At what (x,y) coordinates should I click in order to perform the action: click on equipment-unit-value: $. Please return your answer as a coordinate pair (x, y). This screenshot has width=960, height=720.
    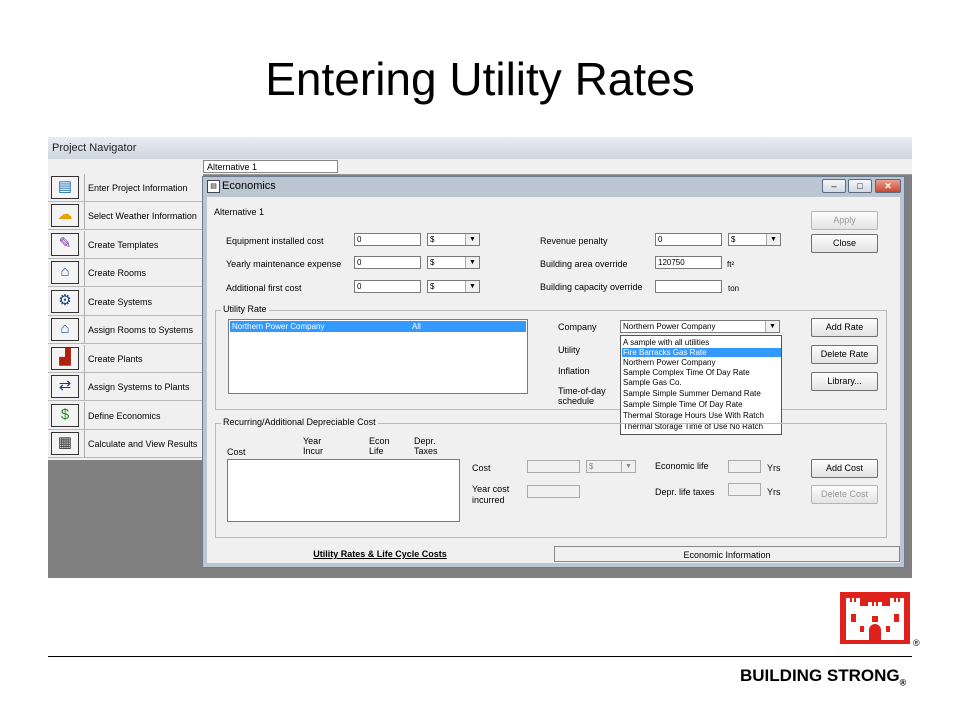
    Looking at the image, I should click on (432, 239).